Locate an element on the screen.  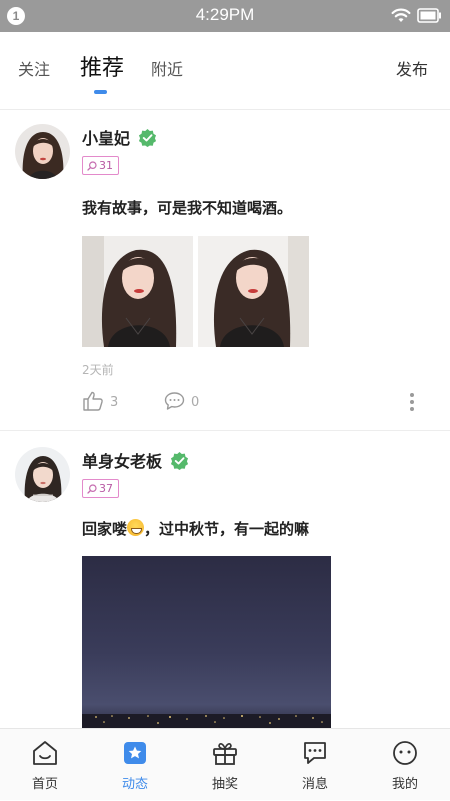
tab-lottery: 抽奖 is located at coordinates (225, 765).